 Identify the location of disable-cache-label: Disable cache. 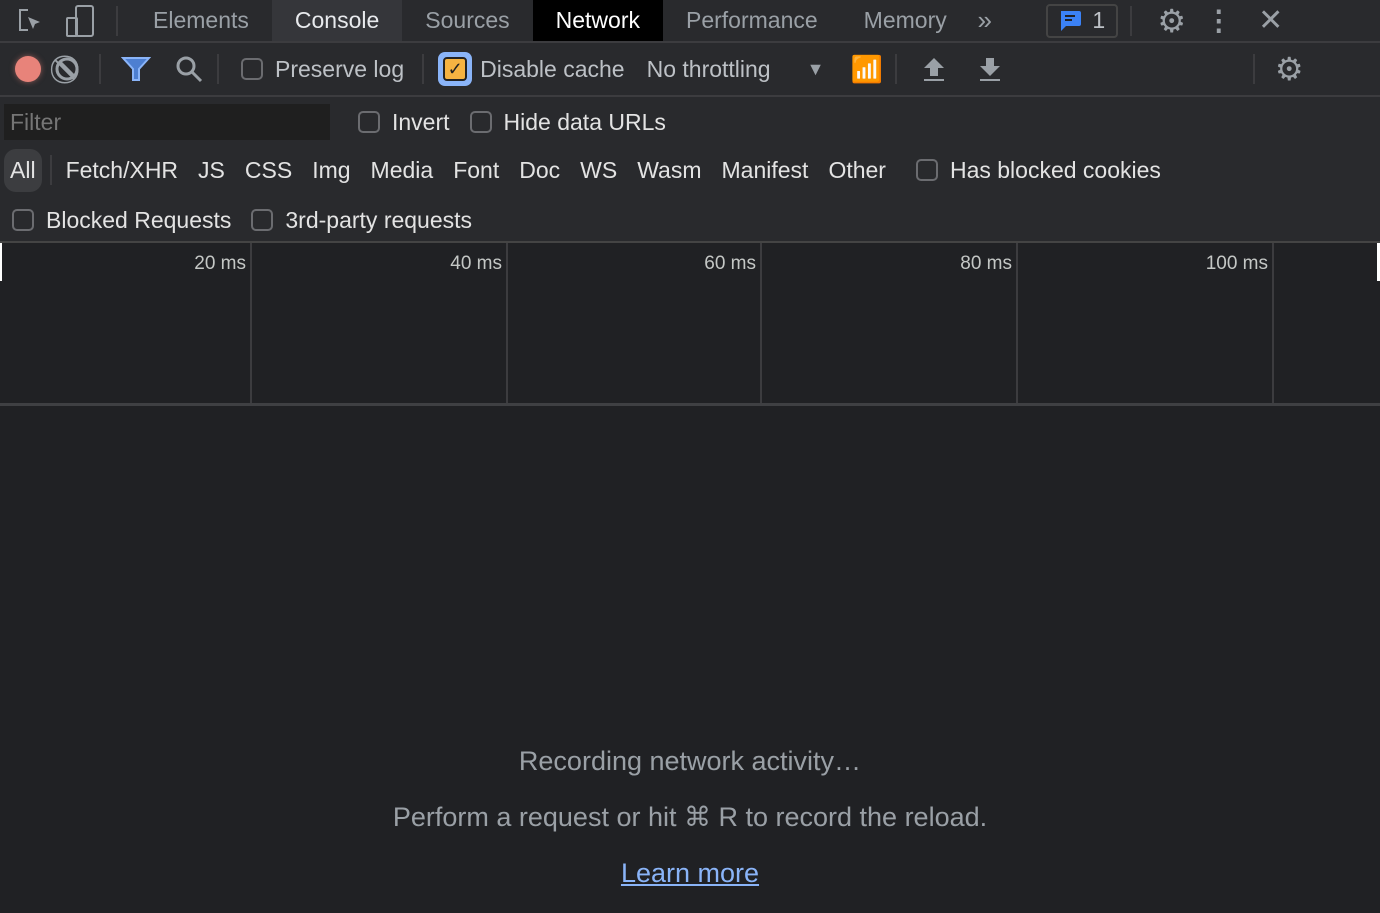
(552, 68).